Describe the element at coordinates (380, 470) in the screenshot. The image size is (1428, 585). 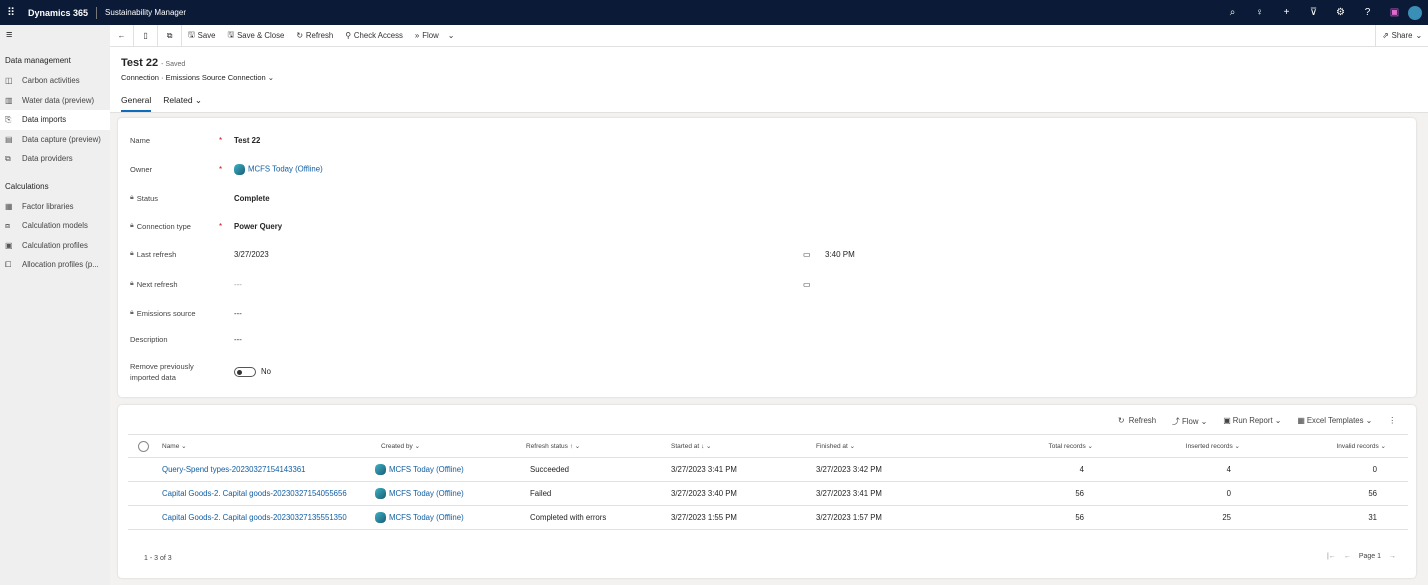
I see `persona-icon` at that location.